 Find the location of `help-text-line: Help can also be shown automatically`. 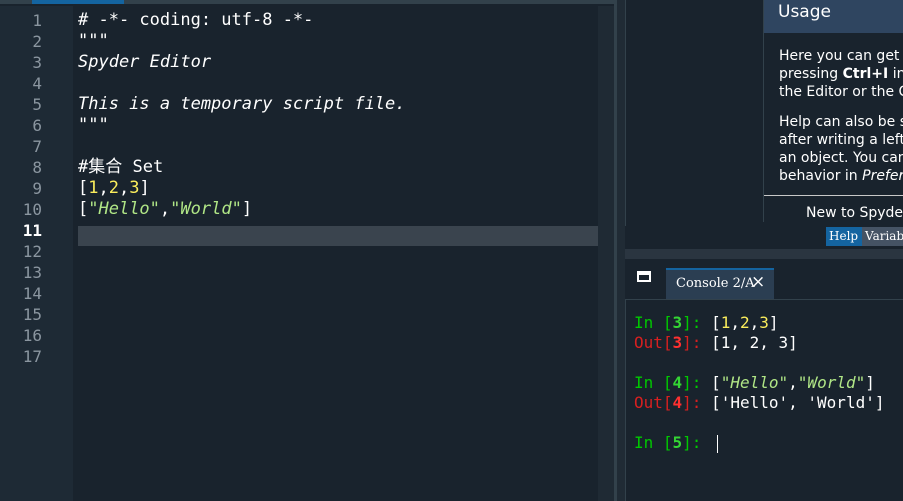

help-text-line: Help can also be shown automatically is located at coordinates (841, 122).